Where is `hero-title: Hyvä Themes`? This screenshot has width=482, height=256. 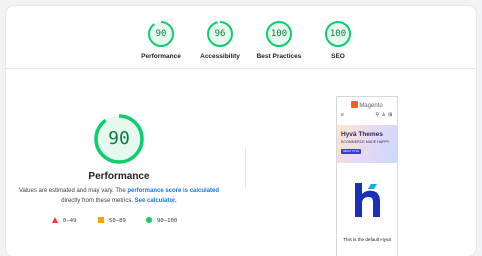 hero-title: Hyvä Themes is located at coordinates (362, 134).